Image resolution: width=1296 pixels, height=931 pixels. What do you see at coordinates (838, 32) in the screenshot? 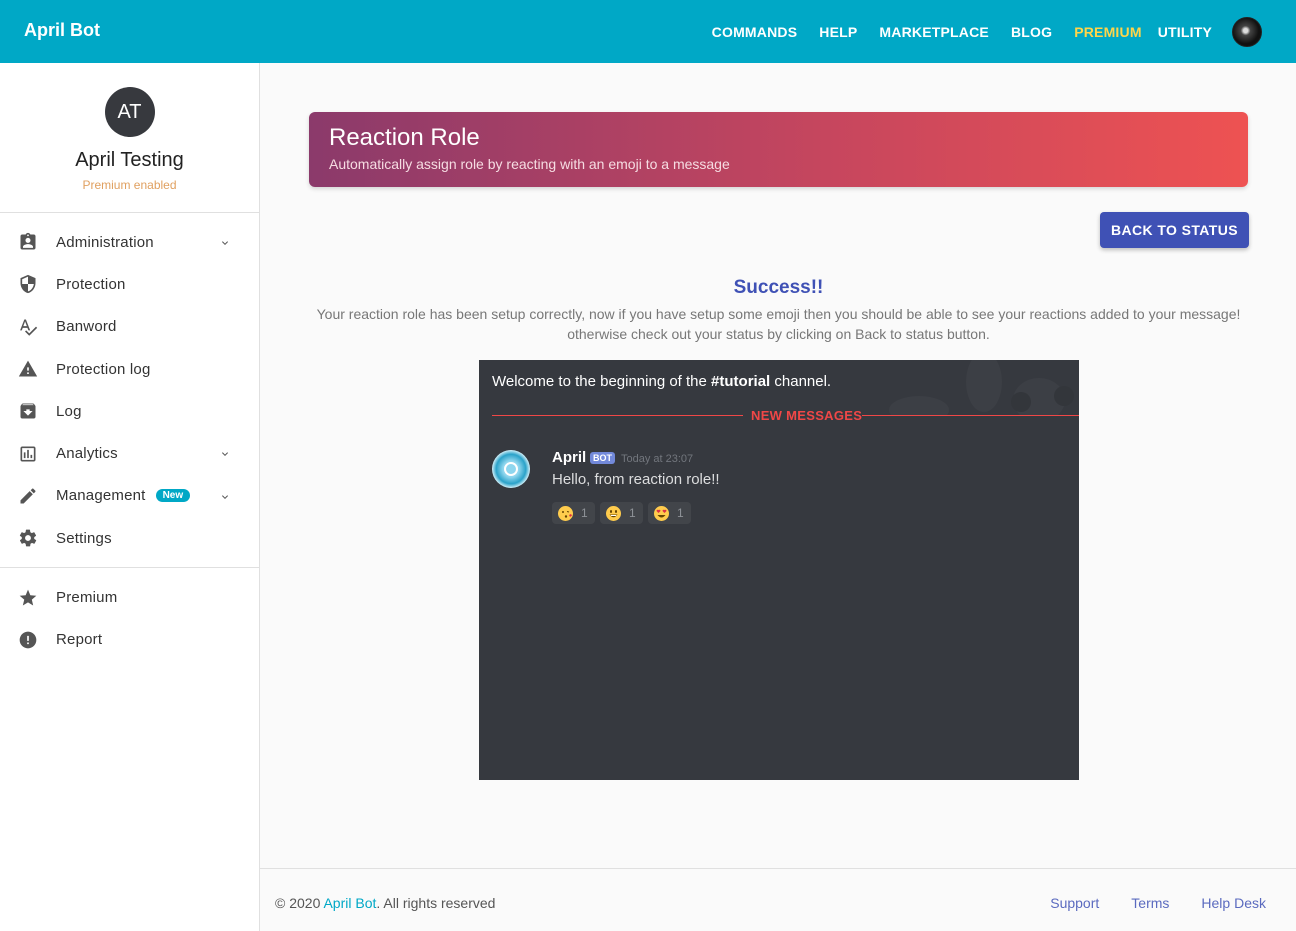
I see `nav-help: HELP` at bounding box center [838, 32].